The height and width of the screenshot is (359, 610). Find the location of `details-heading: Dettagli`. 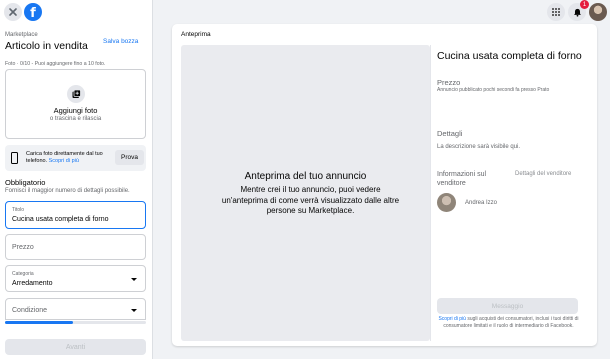

details-heading: Dettagli is located at coordinates (450, 133).